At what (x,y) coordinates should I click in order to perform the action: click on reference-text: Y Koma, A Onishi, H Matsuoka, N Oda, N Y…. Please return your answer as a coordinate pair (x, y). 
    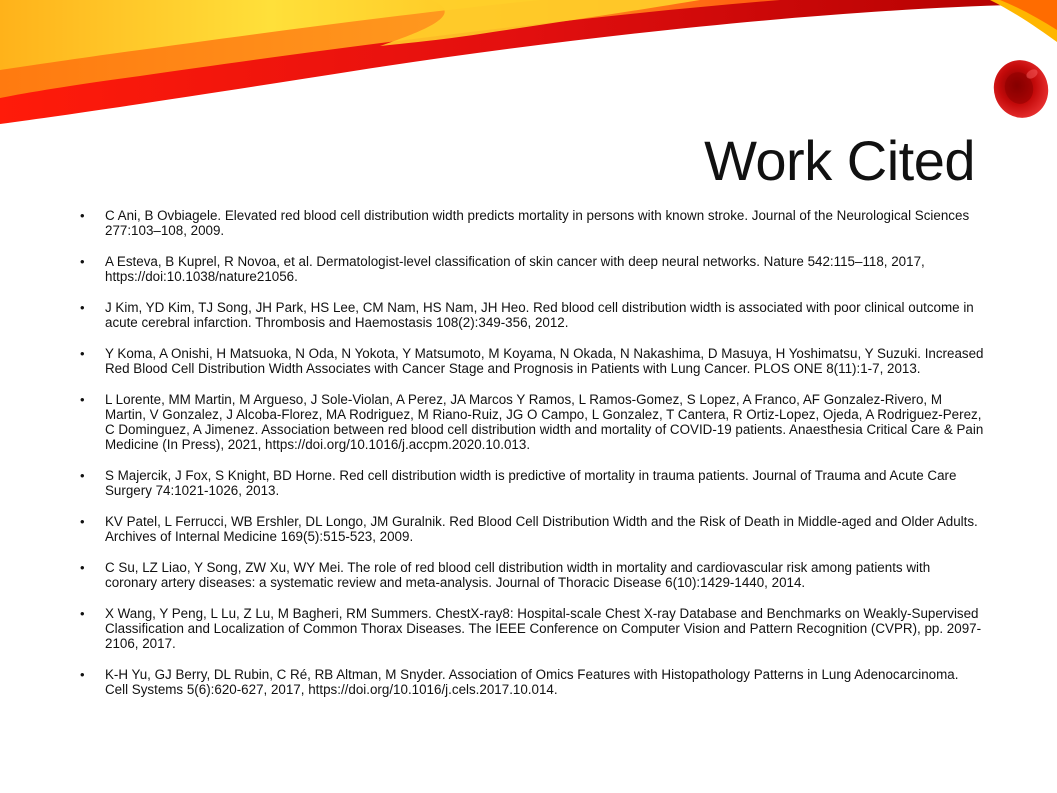
    Looking at the image, I should click on (544, 361).